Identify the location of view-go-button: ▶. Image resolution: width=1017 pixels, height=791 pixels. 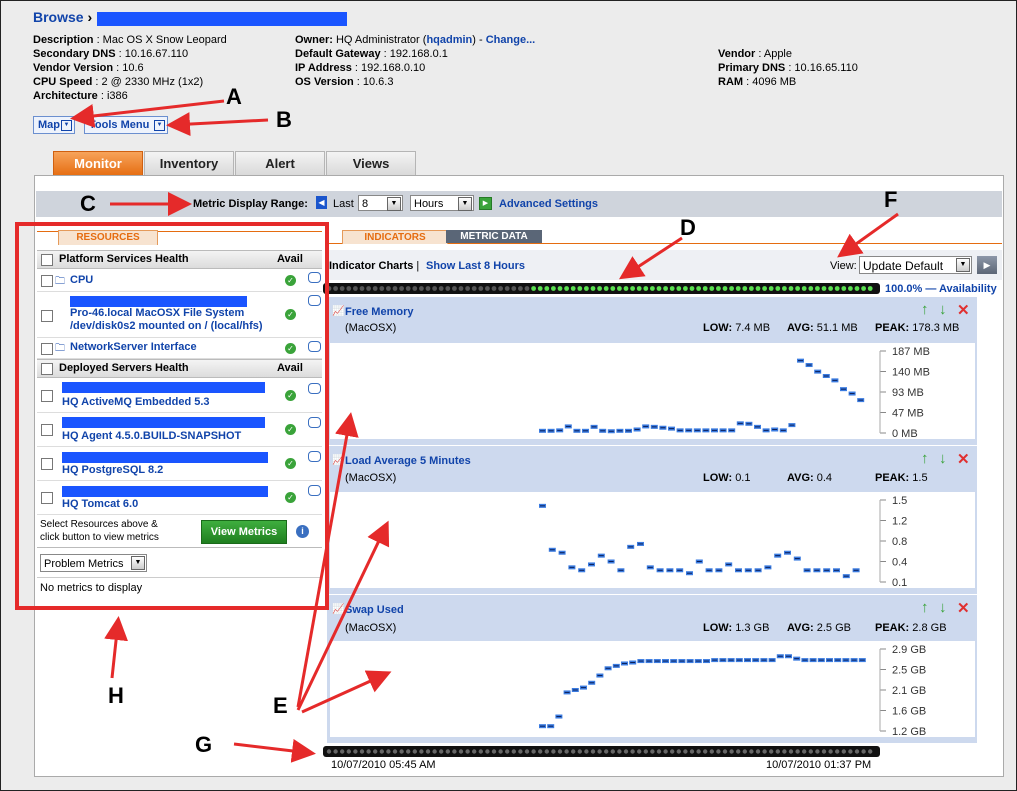
(987, 265).